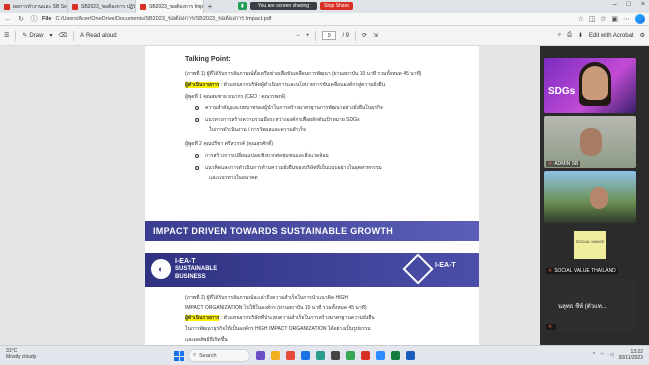 This screenshot has width=649, height=365. Describe the element at coordinates (337, 6) in the screenshot. I see `stop-share-button: Stop Share` at that location.